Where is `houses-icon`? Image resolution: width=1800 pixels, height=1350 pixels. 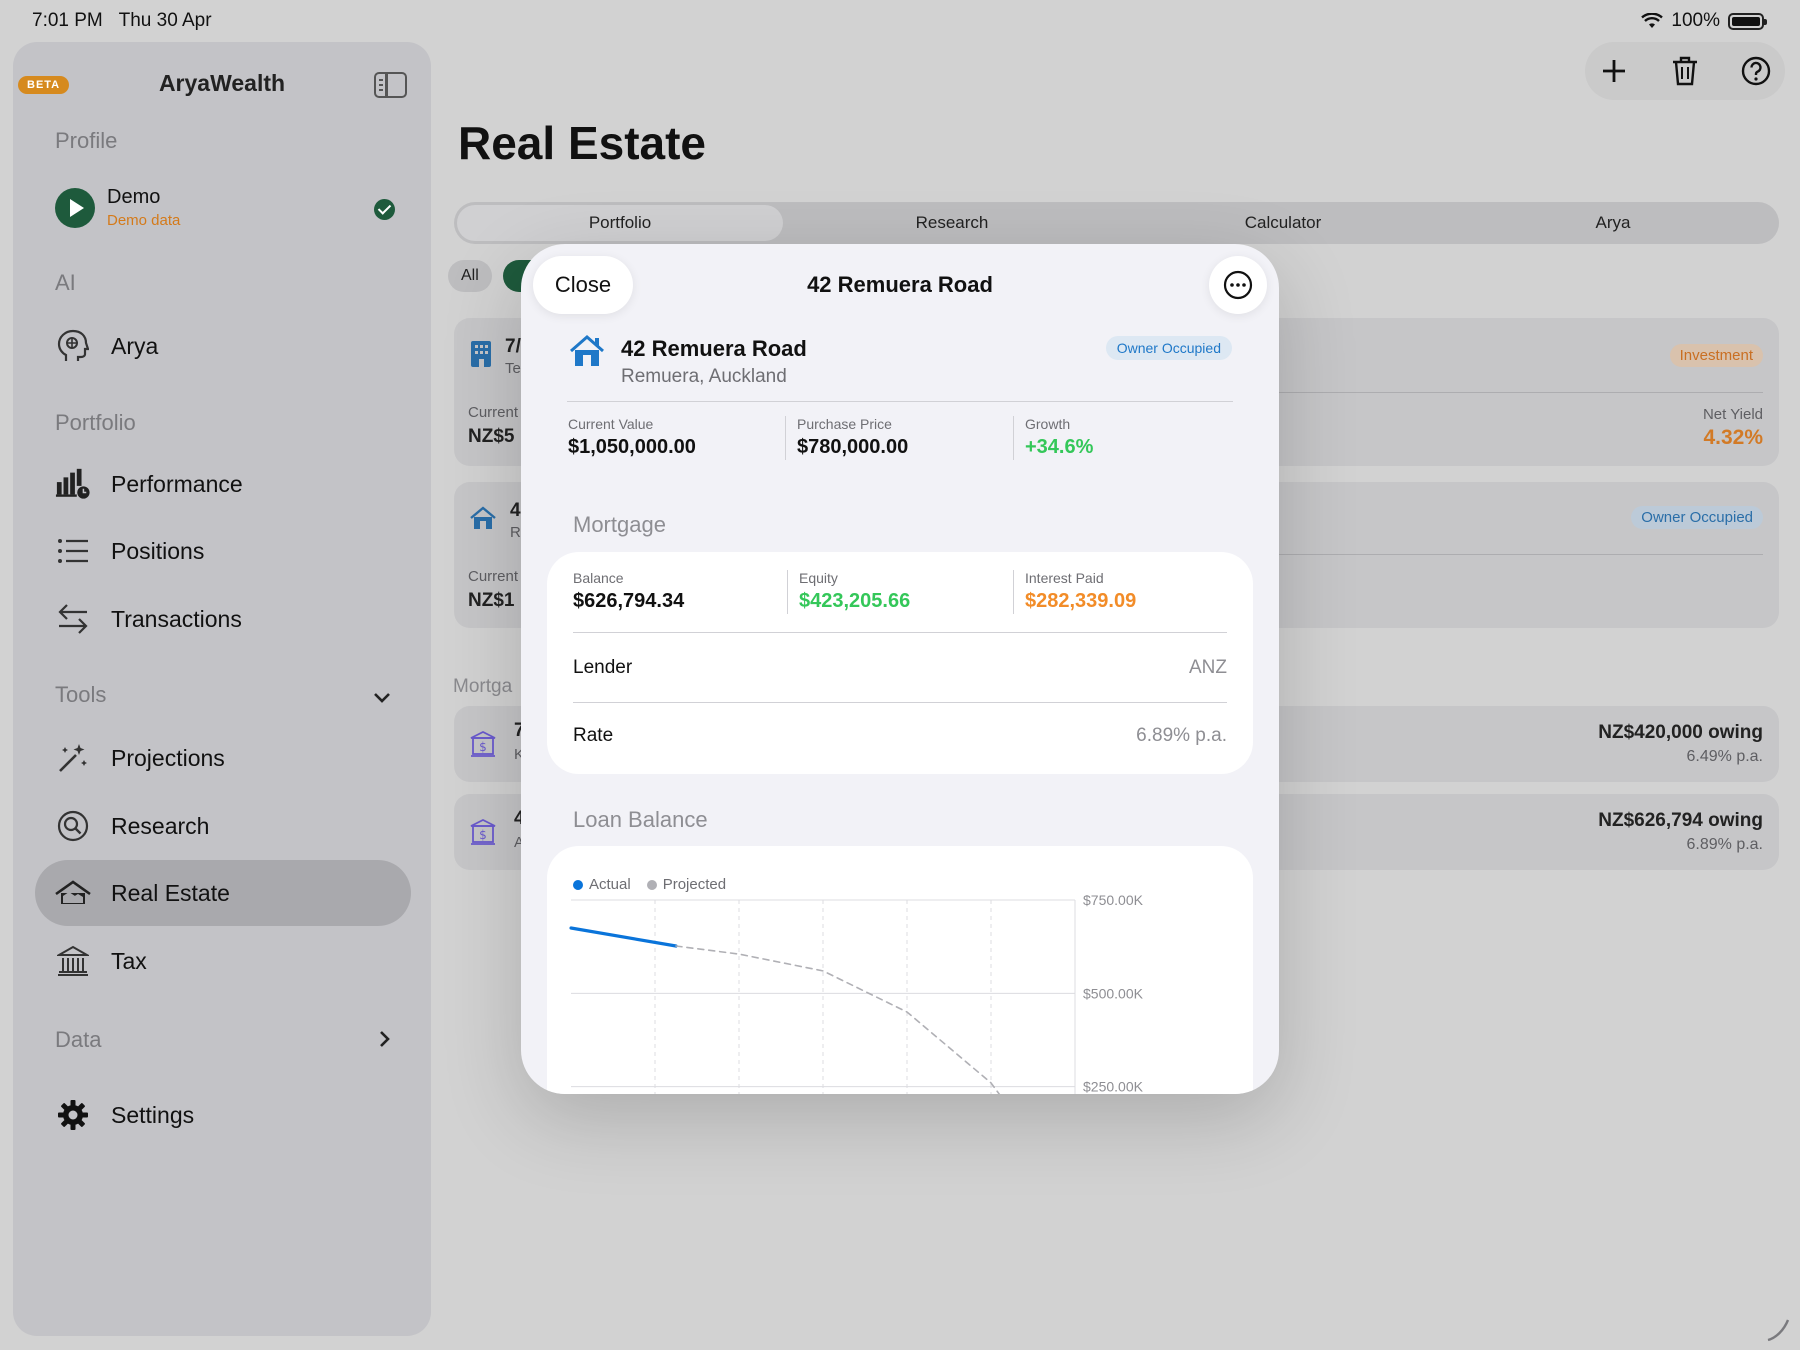 houses-icon is located at coordinates (73, 893).